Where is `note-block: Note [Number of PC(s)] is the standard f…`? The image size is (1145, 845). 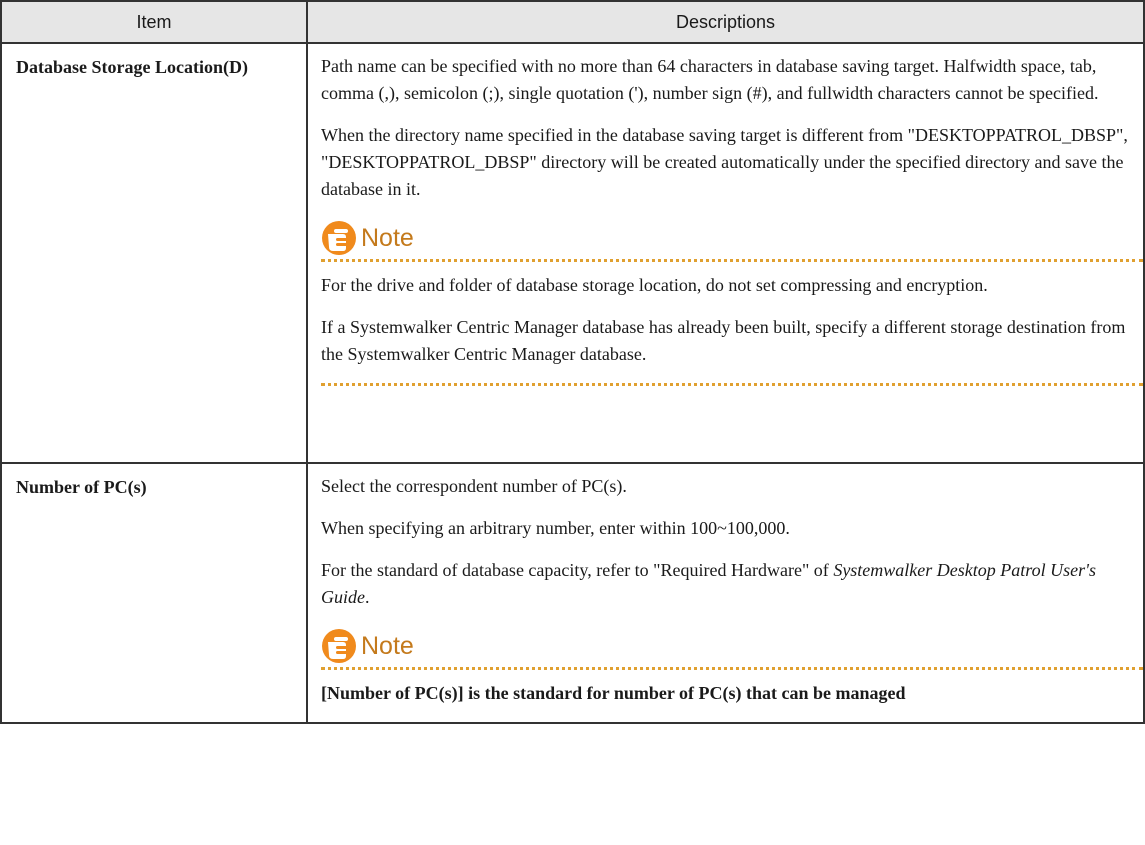
note-block: Note [Number of PC(s)] is the standard f… is located at coordinates (732, 667).